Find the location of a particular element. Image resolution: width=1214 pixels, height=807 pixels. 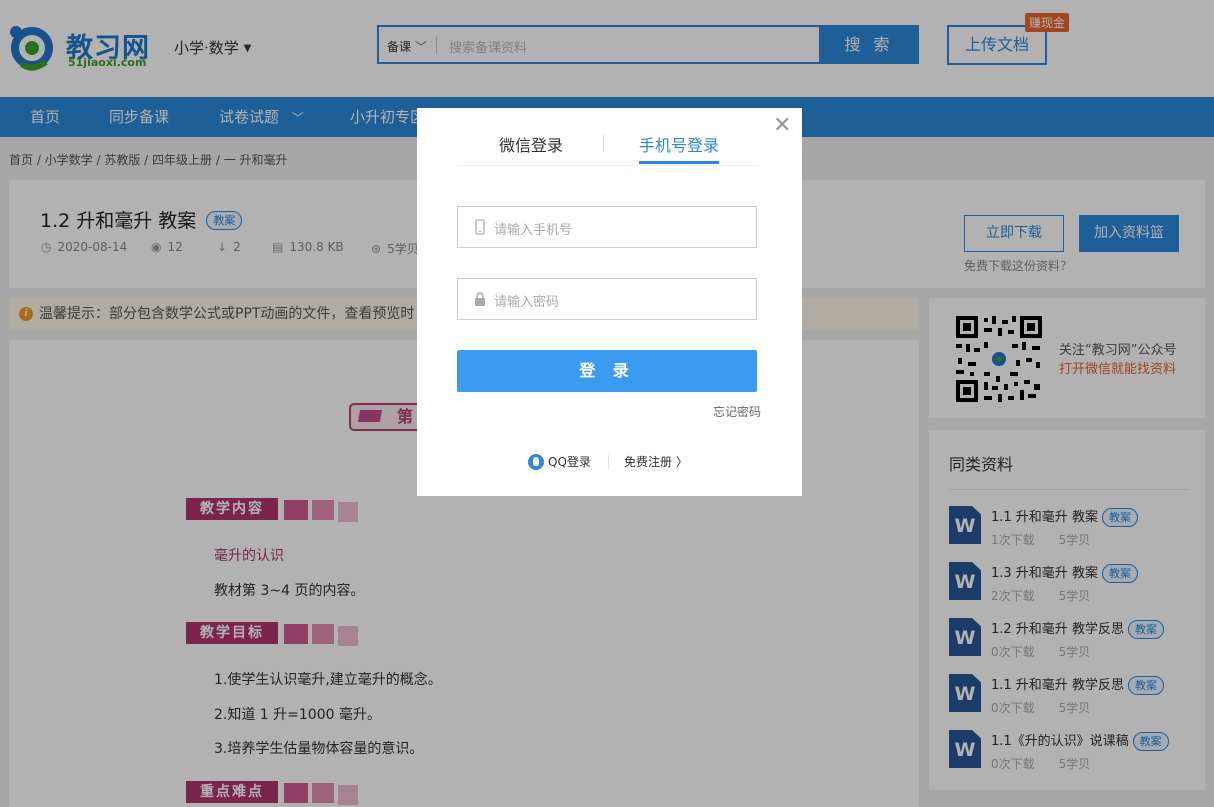

register-link: 免费注册 〉 is located at coordinates (656, 461).